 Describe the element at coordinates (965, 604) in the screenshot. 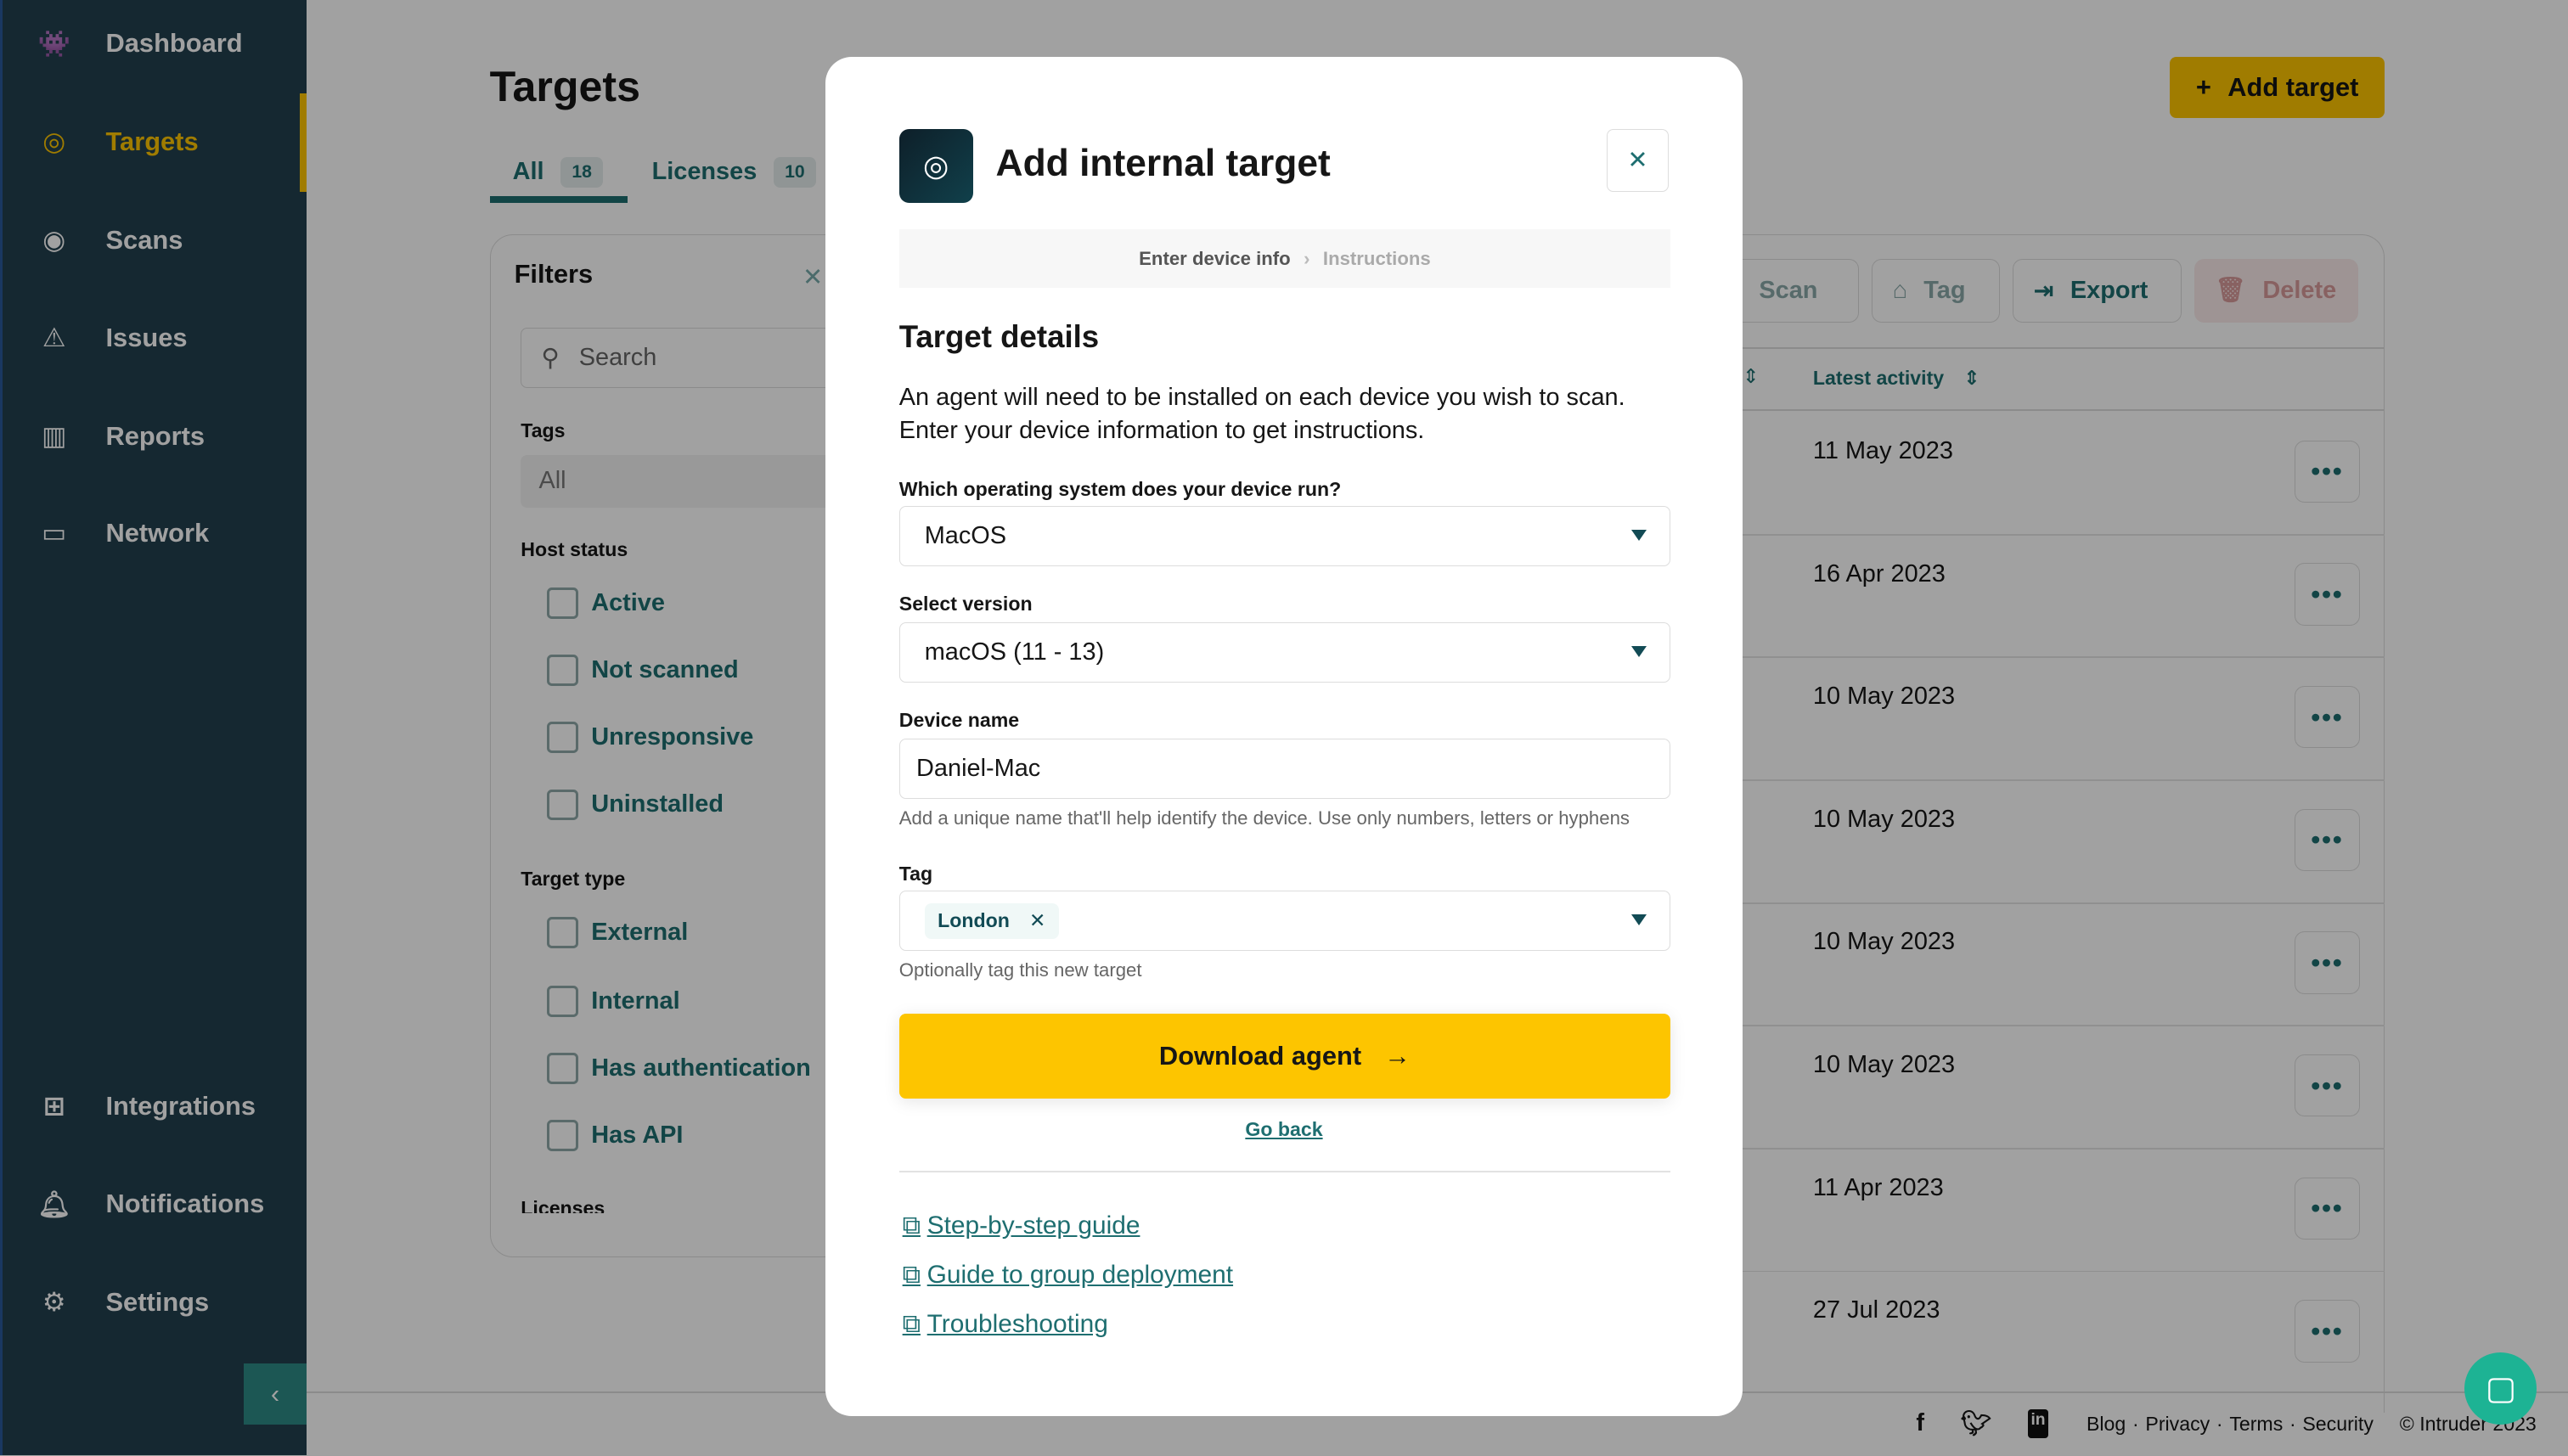

I see `version-label: Select version` at that location.